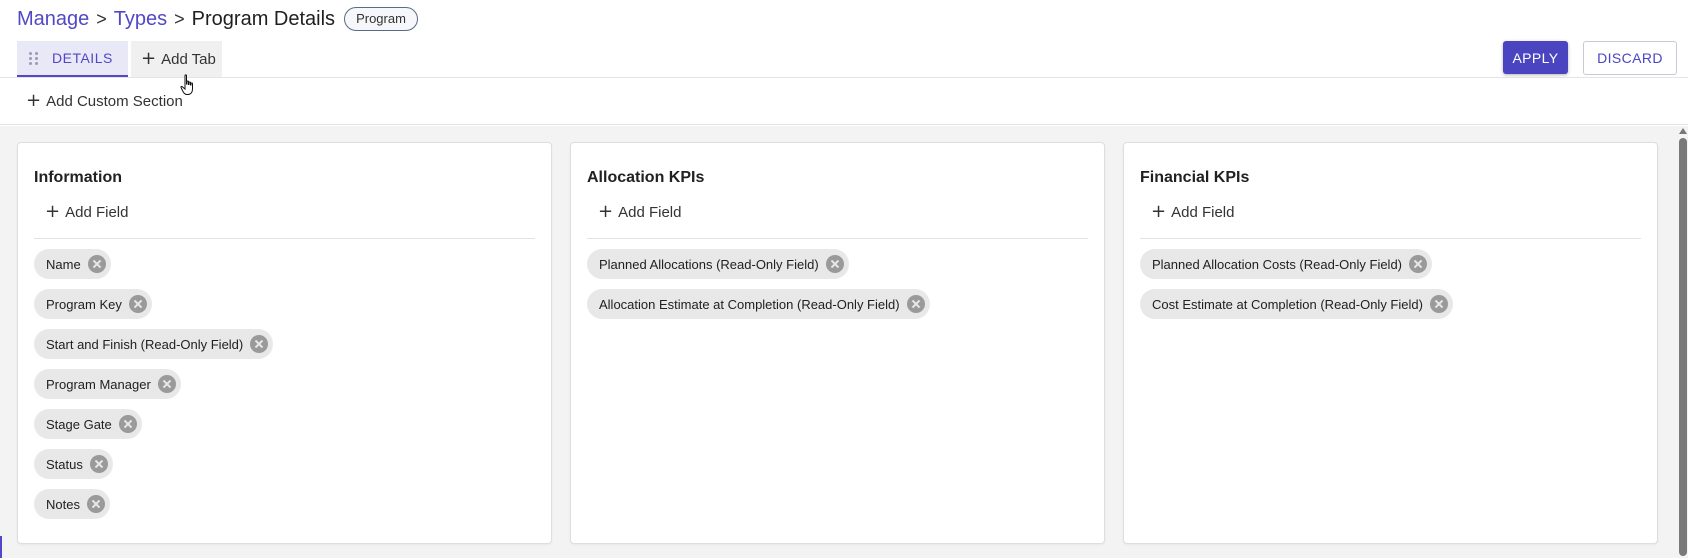  What do you see at coordinates (53, 19) in the screenshot?
I see `breadcrumb-manage-link: Manage` at bounding box center [53, 19].